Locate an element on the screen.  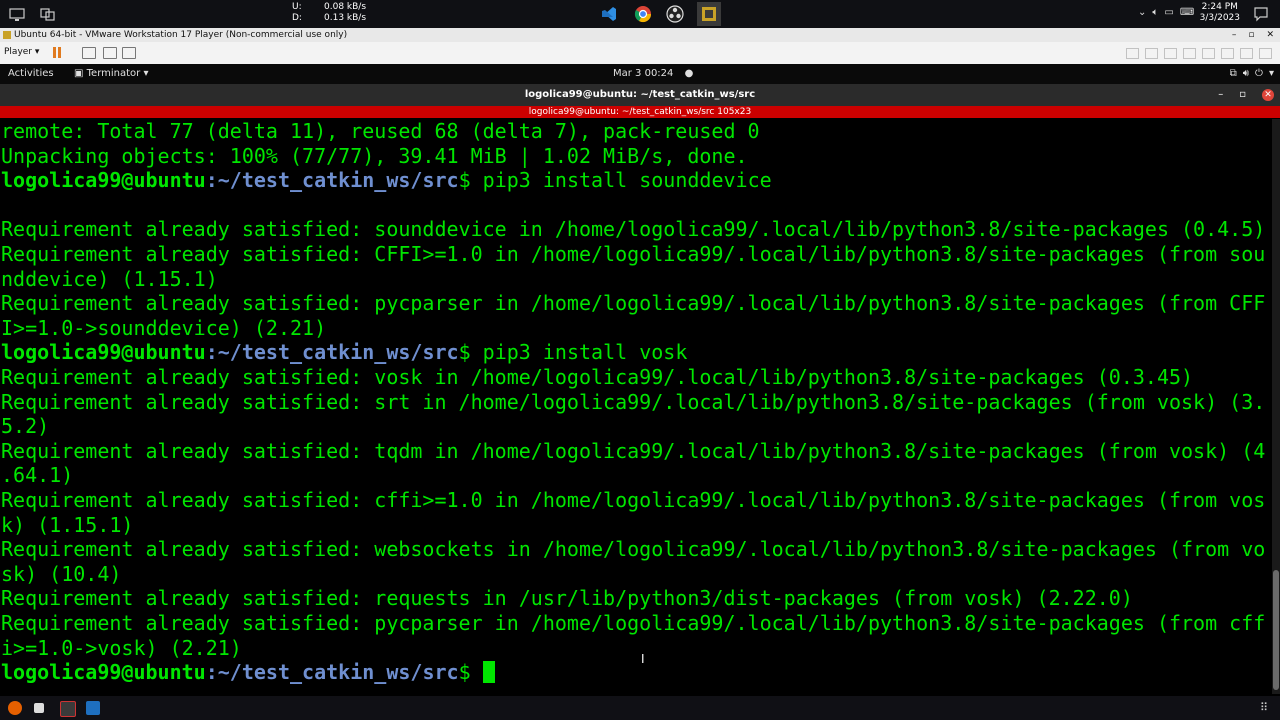
download-value: 0.13 kB/s is located at coordinates (345, 18).